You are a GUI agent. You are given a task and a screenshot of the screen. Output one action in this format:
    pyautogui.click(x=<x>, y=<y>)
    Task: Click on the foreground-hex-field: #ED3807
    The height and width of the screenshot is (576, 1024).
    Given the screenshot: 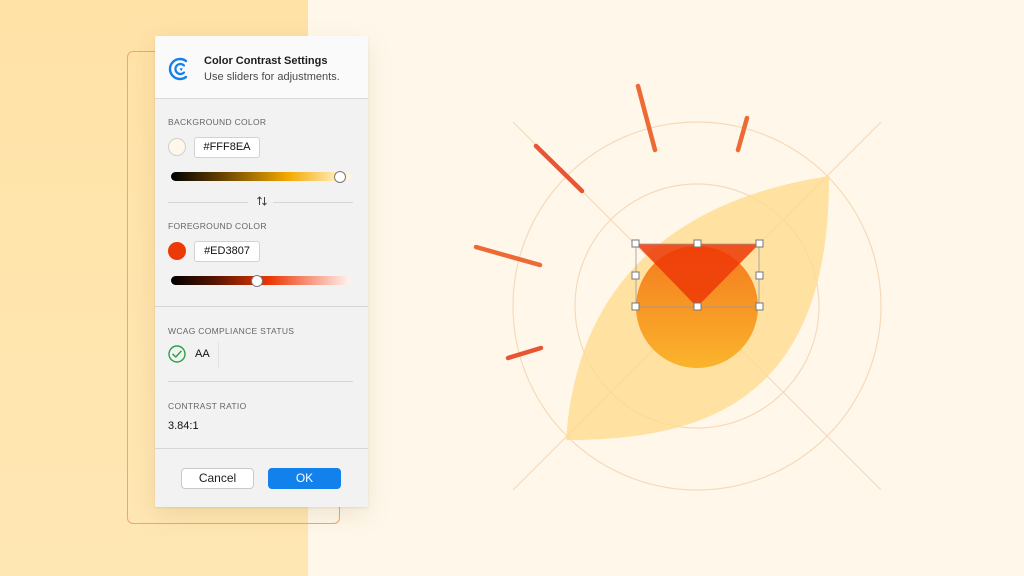 What is the action you would take?
    pyautogui.click(x=227, y=251)
    